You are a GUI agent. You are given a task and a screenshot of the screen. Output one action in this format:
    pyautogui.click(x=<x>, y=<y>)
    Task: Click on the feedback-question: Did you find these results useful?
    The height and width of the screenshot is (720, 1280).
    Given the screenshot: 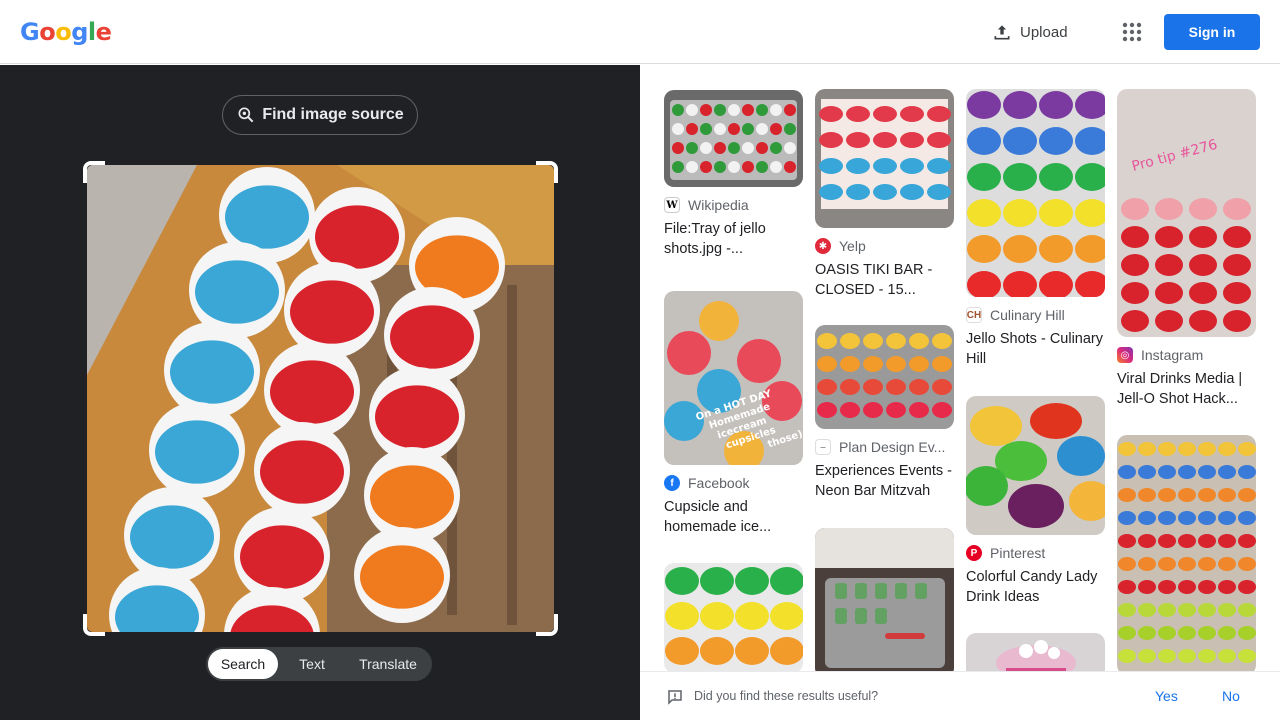 What is the action you would take?
    pyautogui.click(x=786, y=696)
    